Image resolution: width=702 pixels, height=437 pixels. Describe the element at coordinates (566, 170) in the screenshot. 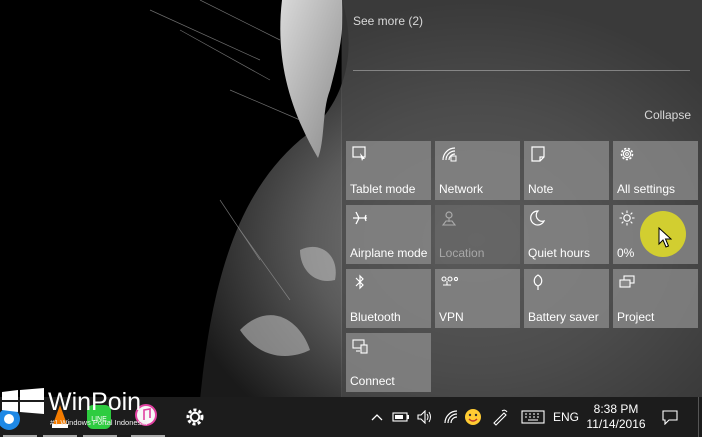

I see `tile-note: Note` at that location.